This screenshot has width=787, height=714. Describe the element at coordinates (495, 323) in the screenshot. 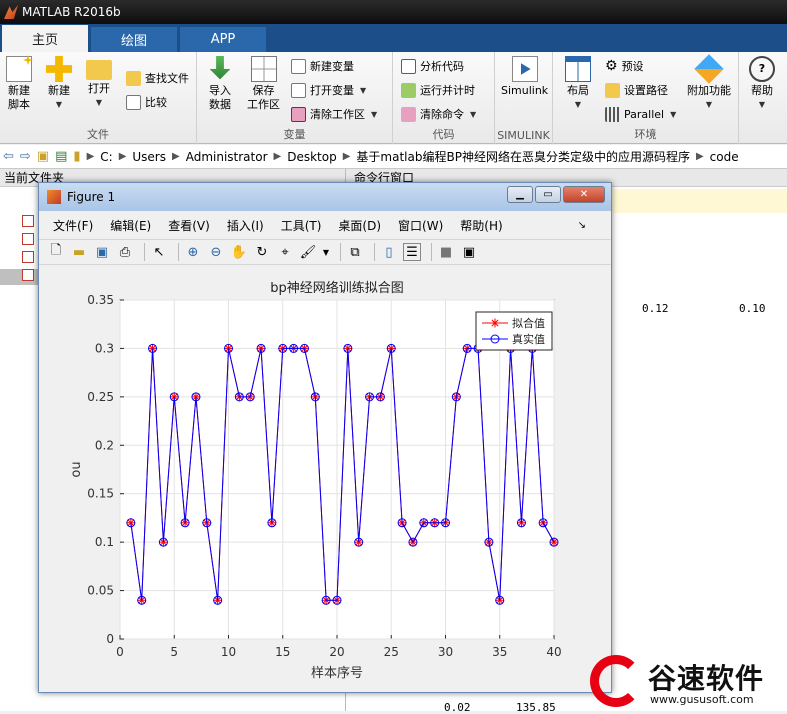

I see `legend-marker-star` at that location.